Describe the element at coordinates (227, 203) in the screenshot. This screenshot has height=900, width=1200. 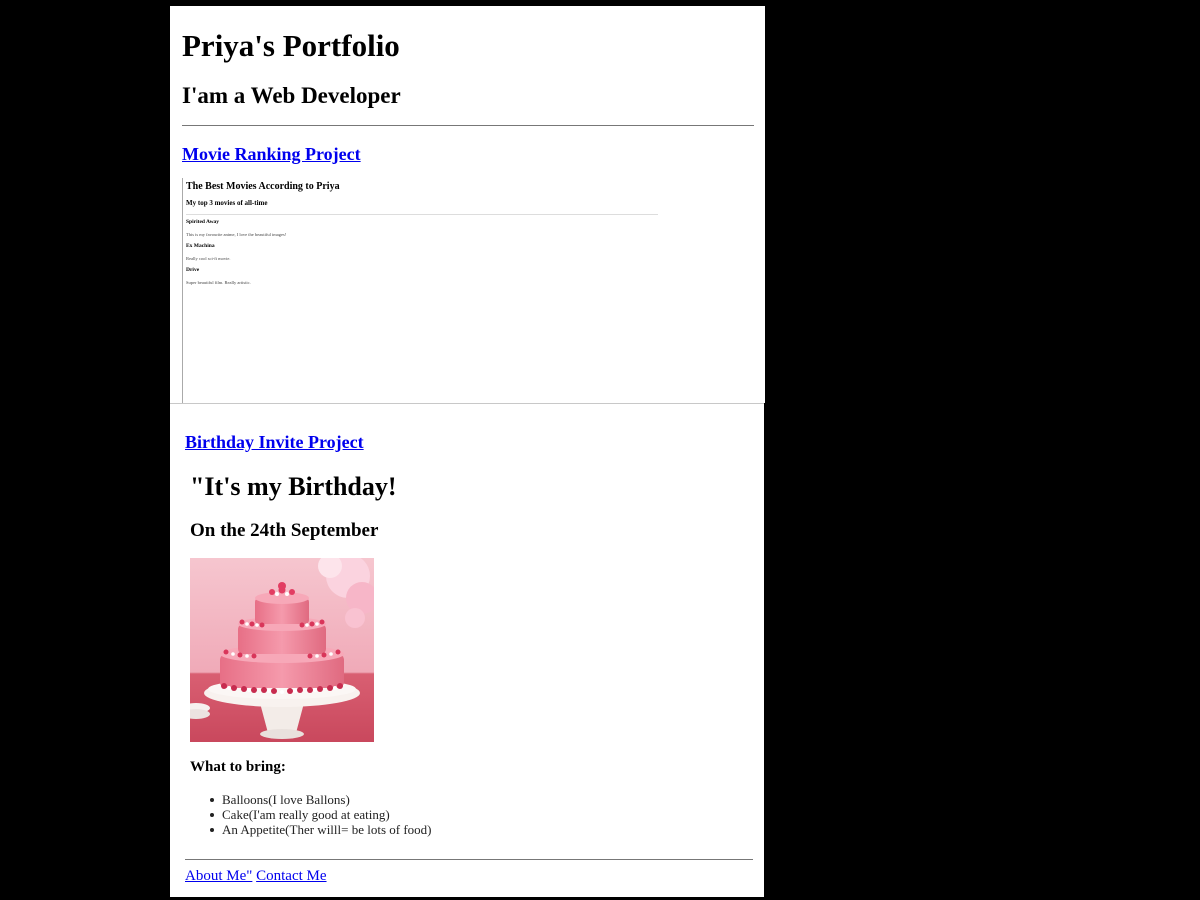
I see `preview-subtitle: My top 3 movies of all-time` at that location.